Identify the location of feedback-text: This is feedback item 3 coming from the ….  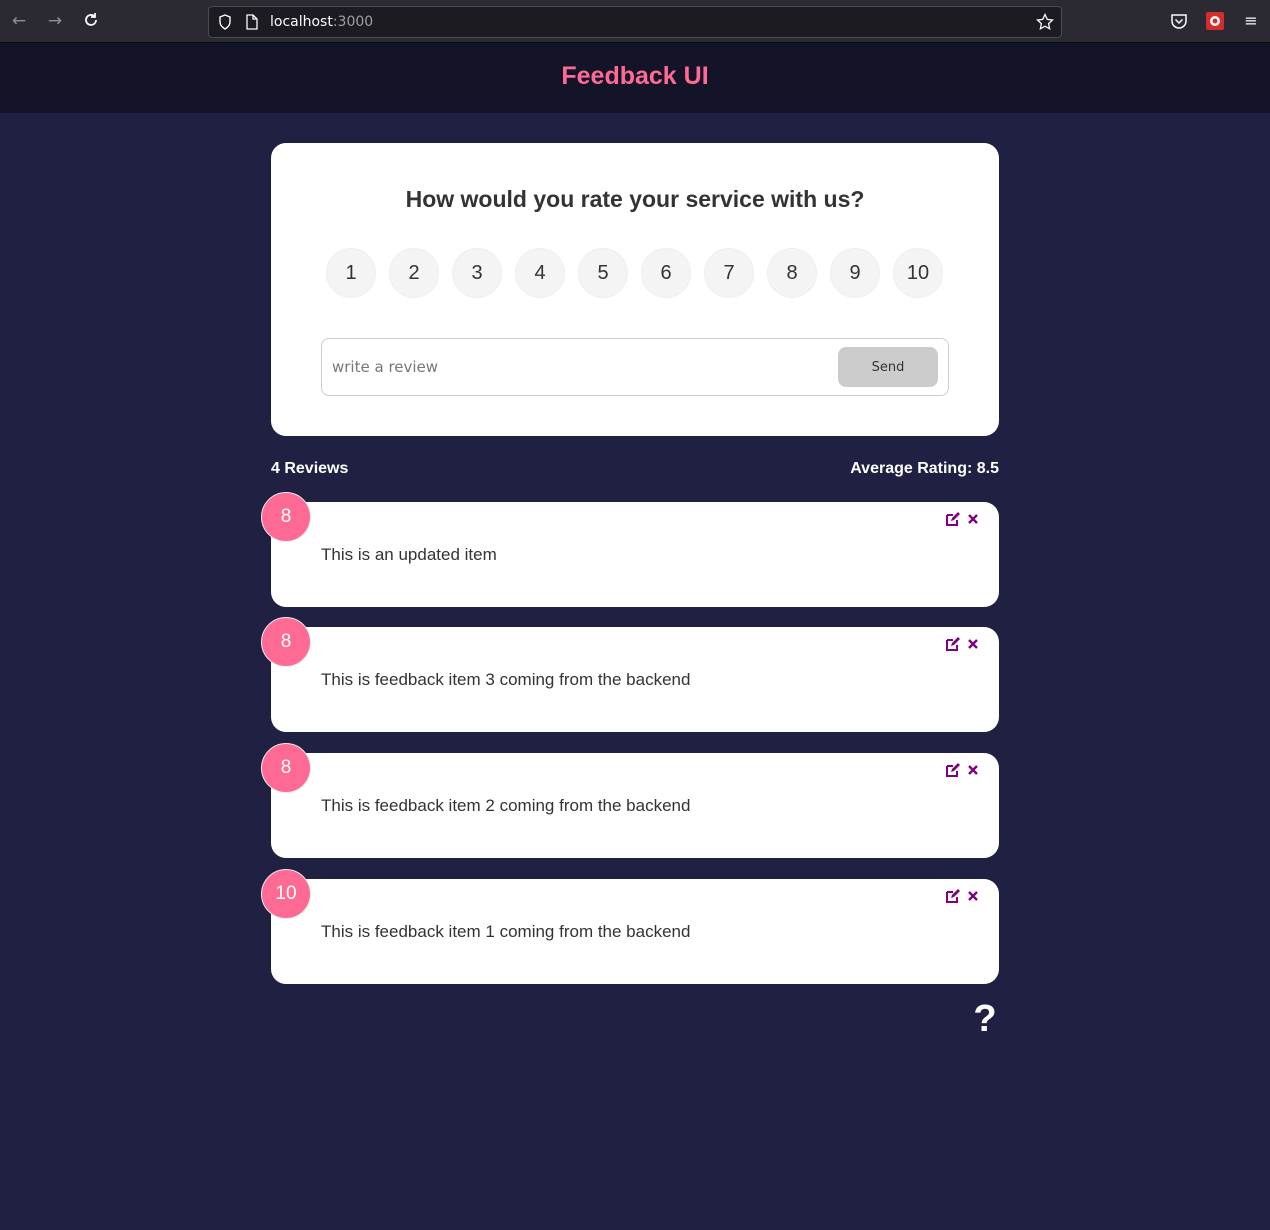
(506, 679).